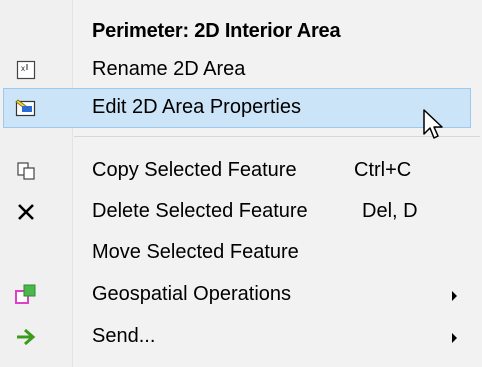 The image size is (482, 367). I want to click on menu-item-rename-2d-area: x Rename 2D Area, so click(241, 70).